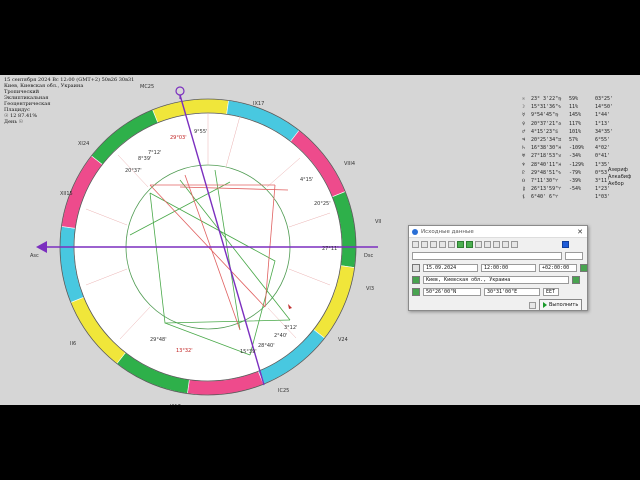 This screenshot has height=480, width=640. Describe the element at coordinates (460, 244) in the screenshot. I see `green-square-icon` at that location.